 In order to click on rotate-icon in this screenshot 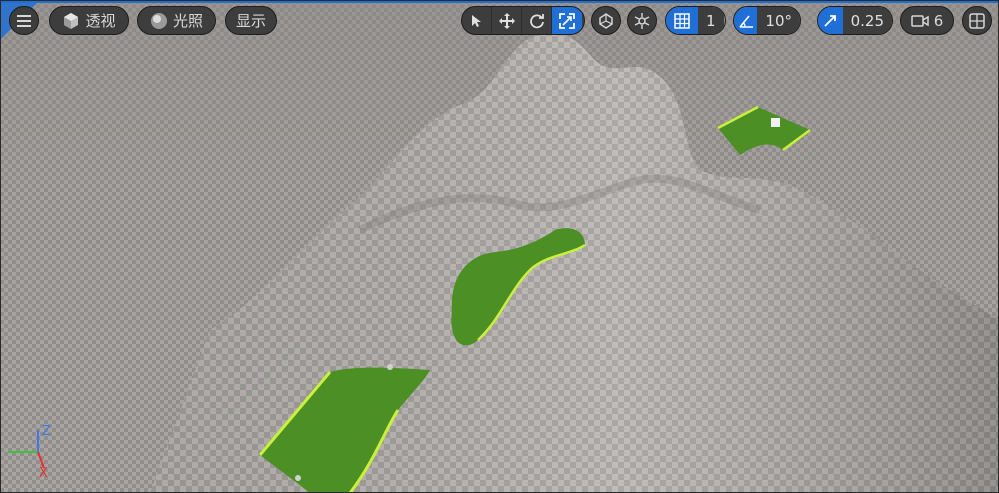, I will do `click(536, 20)`.